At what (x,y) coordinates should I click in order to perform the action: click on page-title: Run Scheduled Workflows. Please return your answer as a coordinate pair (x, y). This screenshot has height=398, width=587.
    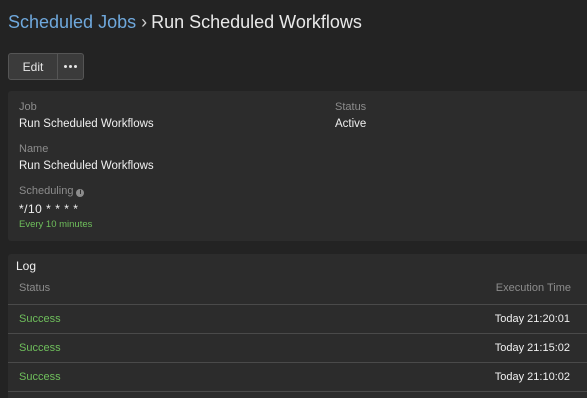
    Looking at the image, I should click on (256, 22).